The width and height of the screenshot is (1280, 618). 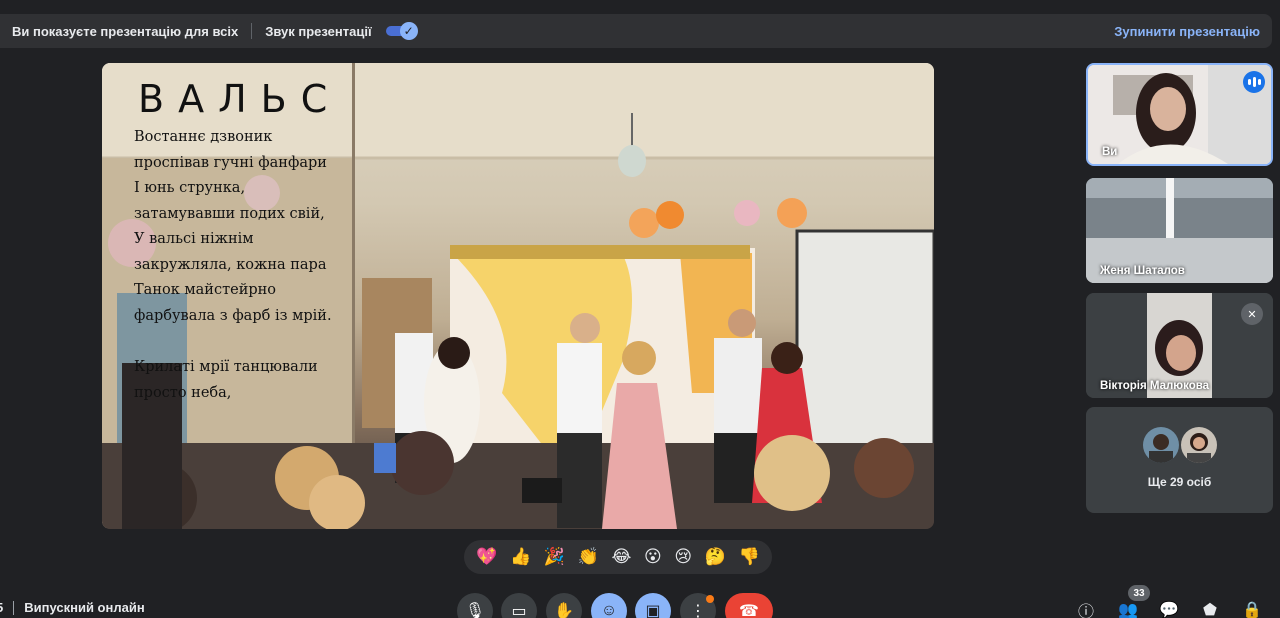 What do you see at coordinates (519, 610) in the screenshot?
I see `camera-icon: ▭` at bounding box center [519, 610].